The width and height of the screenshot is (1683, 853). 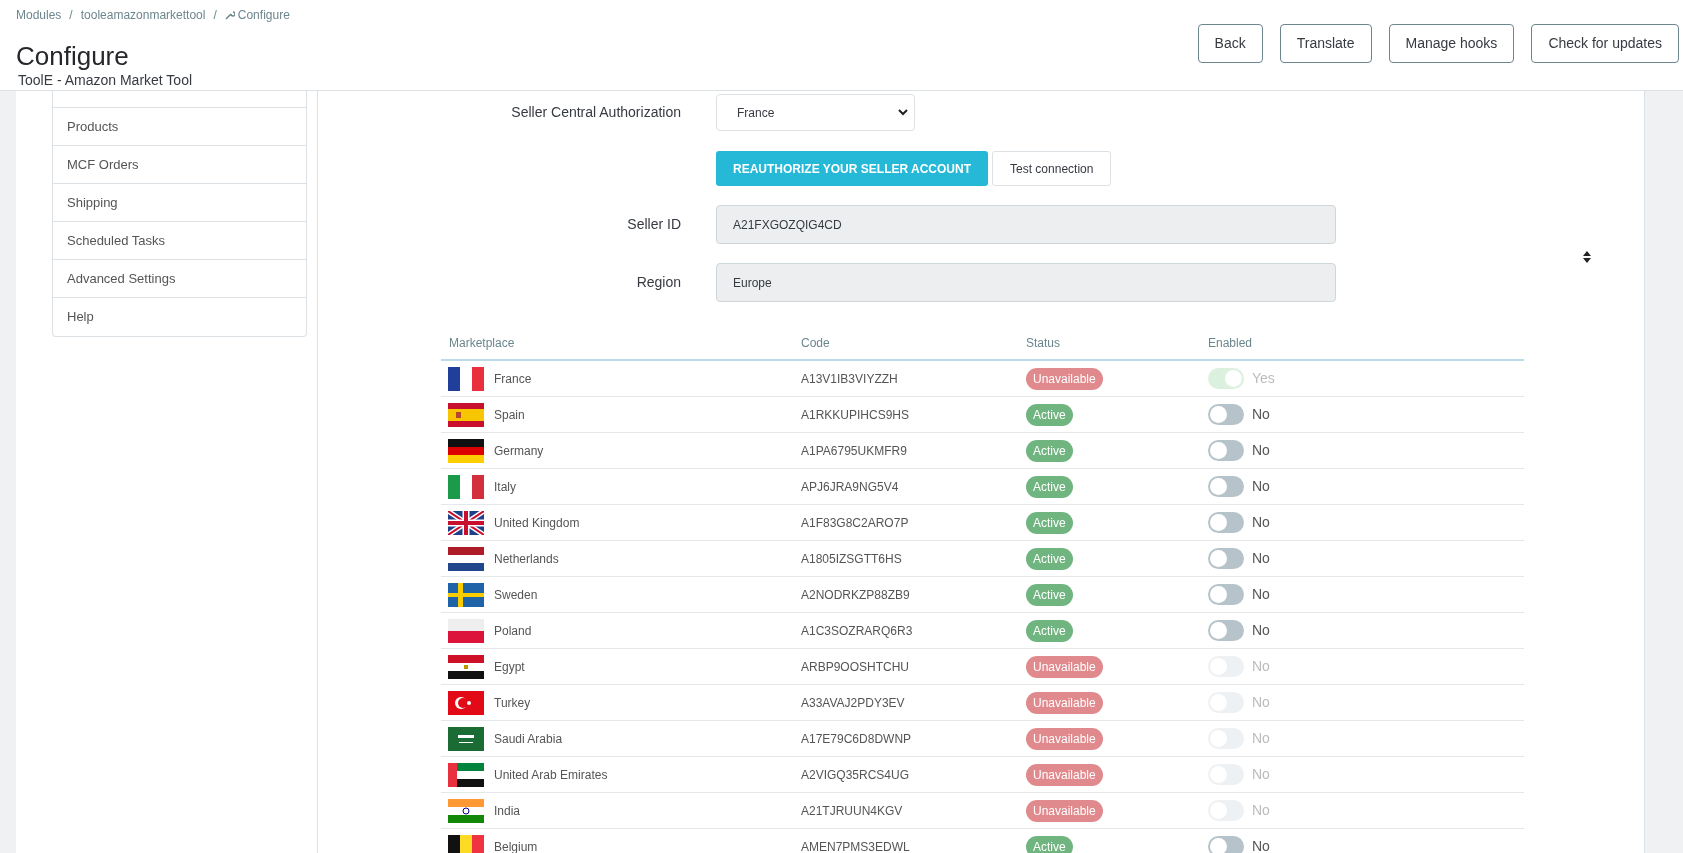 I want to click on toggle-label: Yes, so click(x=1263, y=378).